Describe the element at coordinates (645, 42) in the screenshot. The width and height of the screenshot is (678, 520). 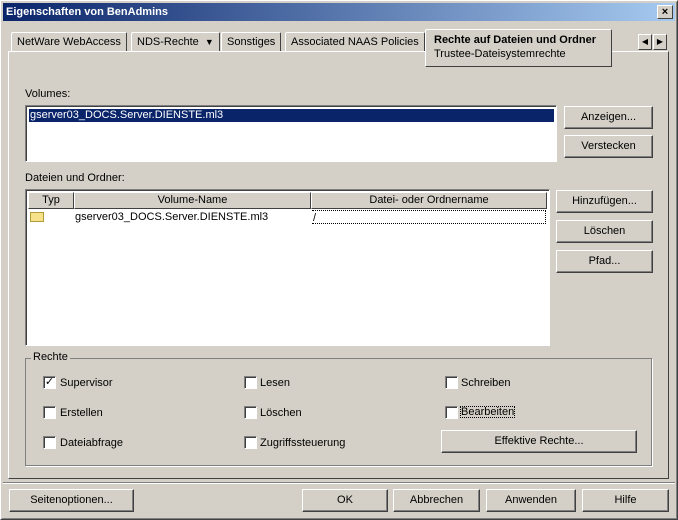
I see `tab-scroll-left-icon: ◀` at that location.